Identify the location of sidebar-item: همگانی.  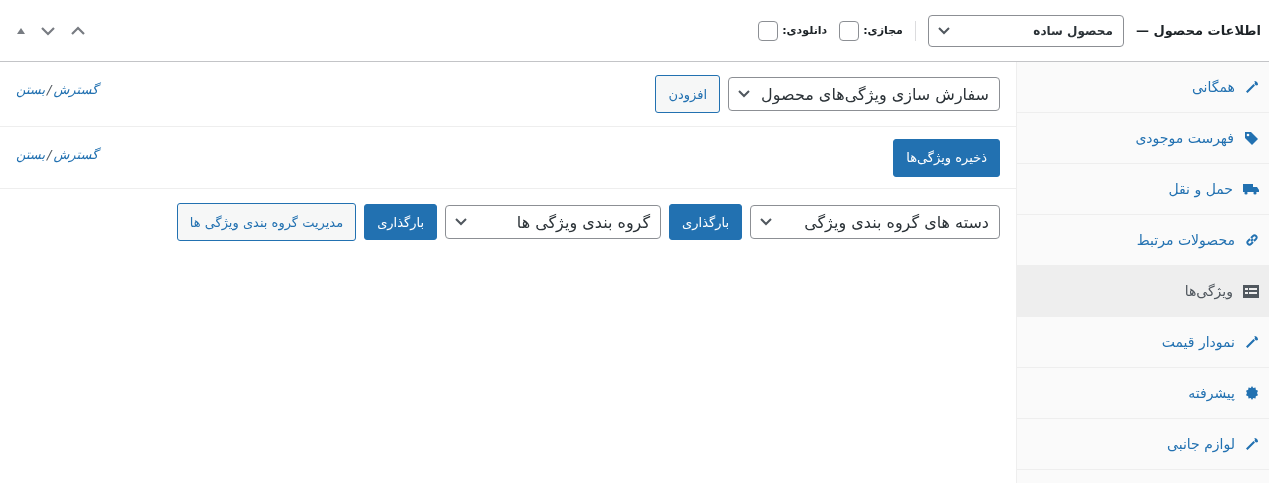
(1143, 87).